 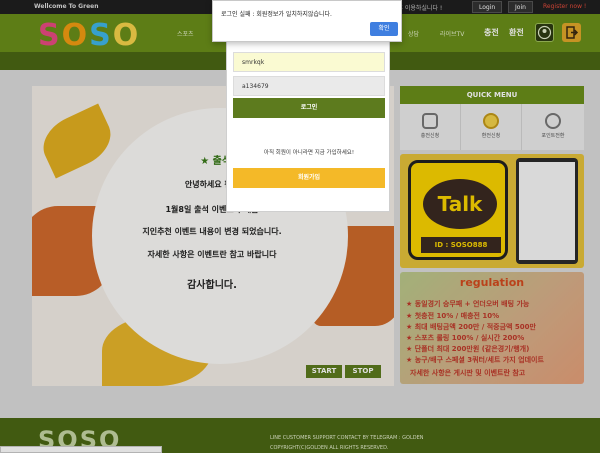 What do you see at coordinates (384, 29) in the screenshot?
I see `alert-ok-button: 확인` at bounding box center [384, 29].